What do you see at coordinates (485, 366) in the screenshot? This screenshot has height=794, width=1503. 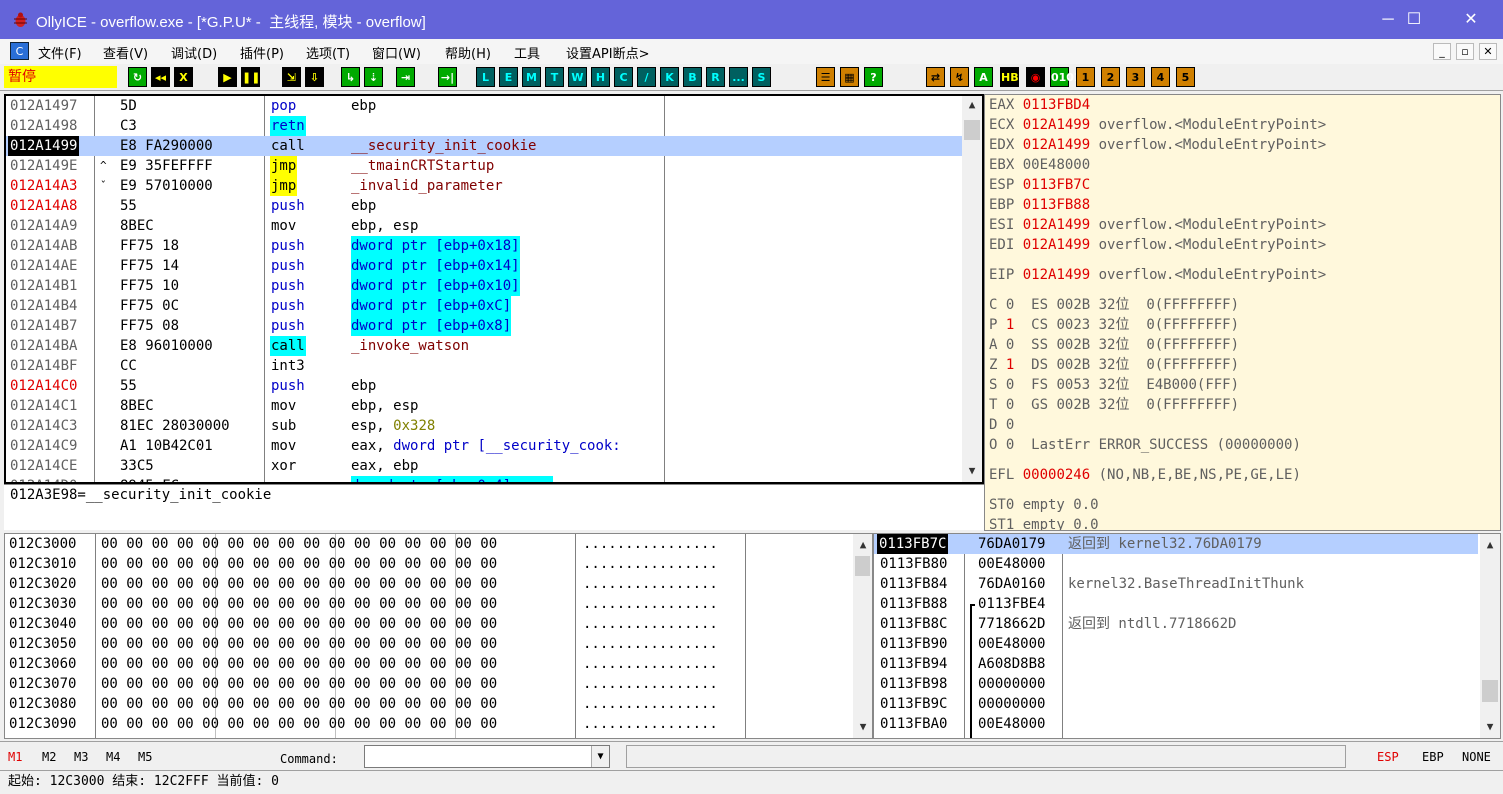 I see `disasm-row: 012A14BF CC int3` at bounding box center [485, 366].